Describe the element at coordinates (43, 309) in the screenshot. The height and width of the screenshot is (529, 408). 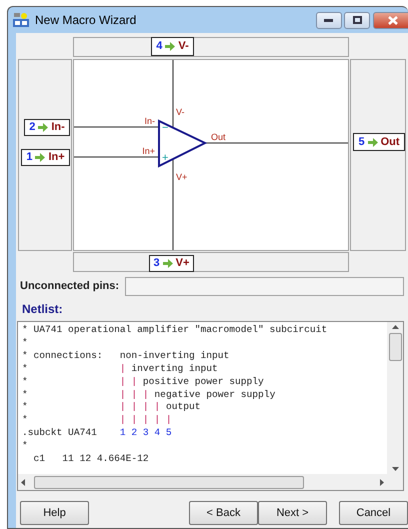
I see `netlist-label: Netlist:` at that location.